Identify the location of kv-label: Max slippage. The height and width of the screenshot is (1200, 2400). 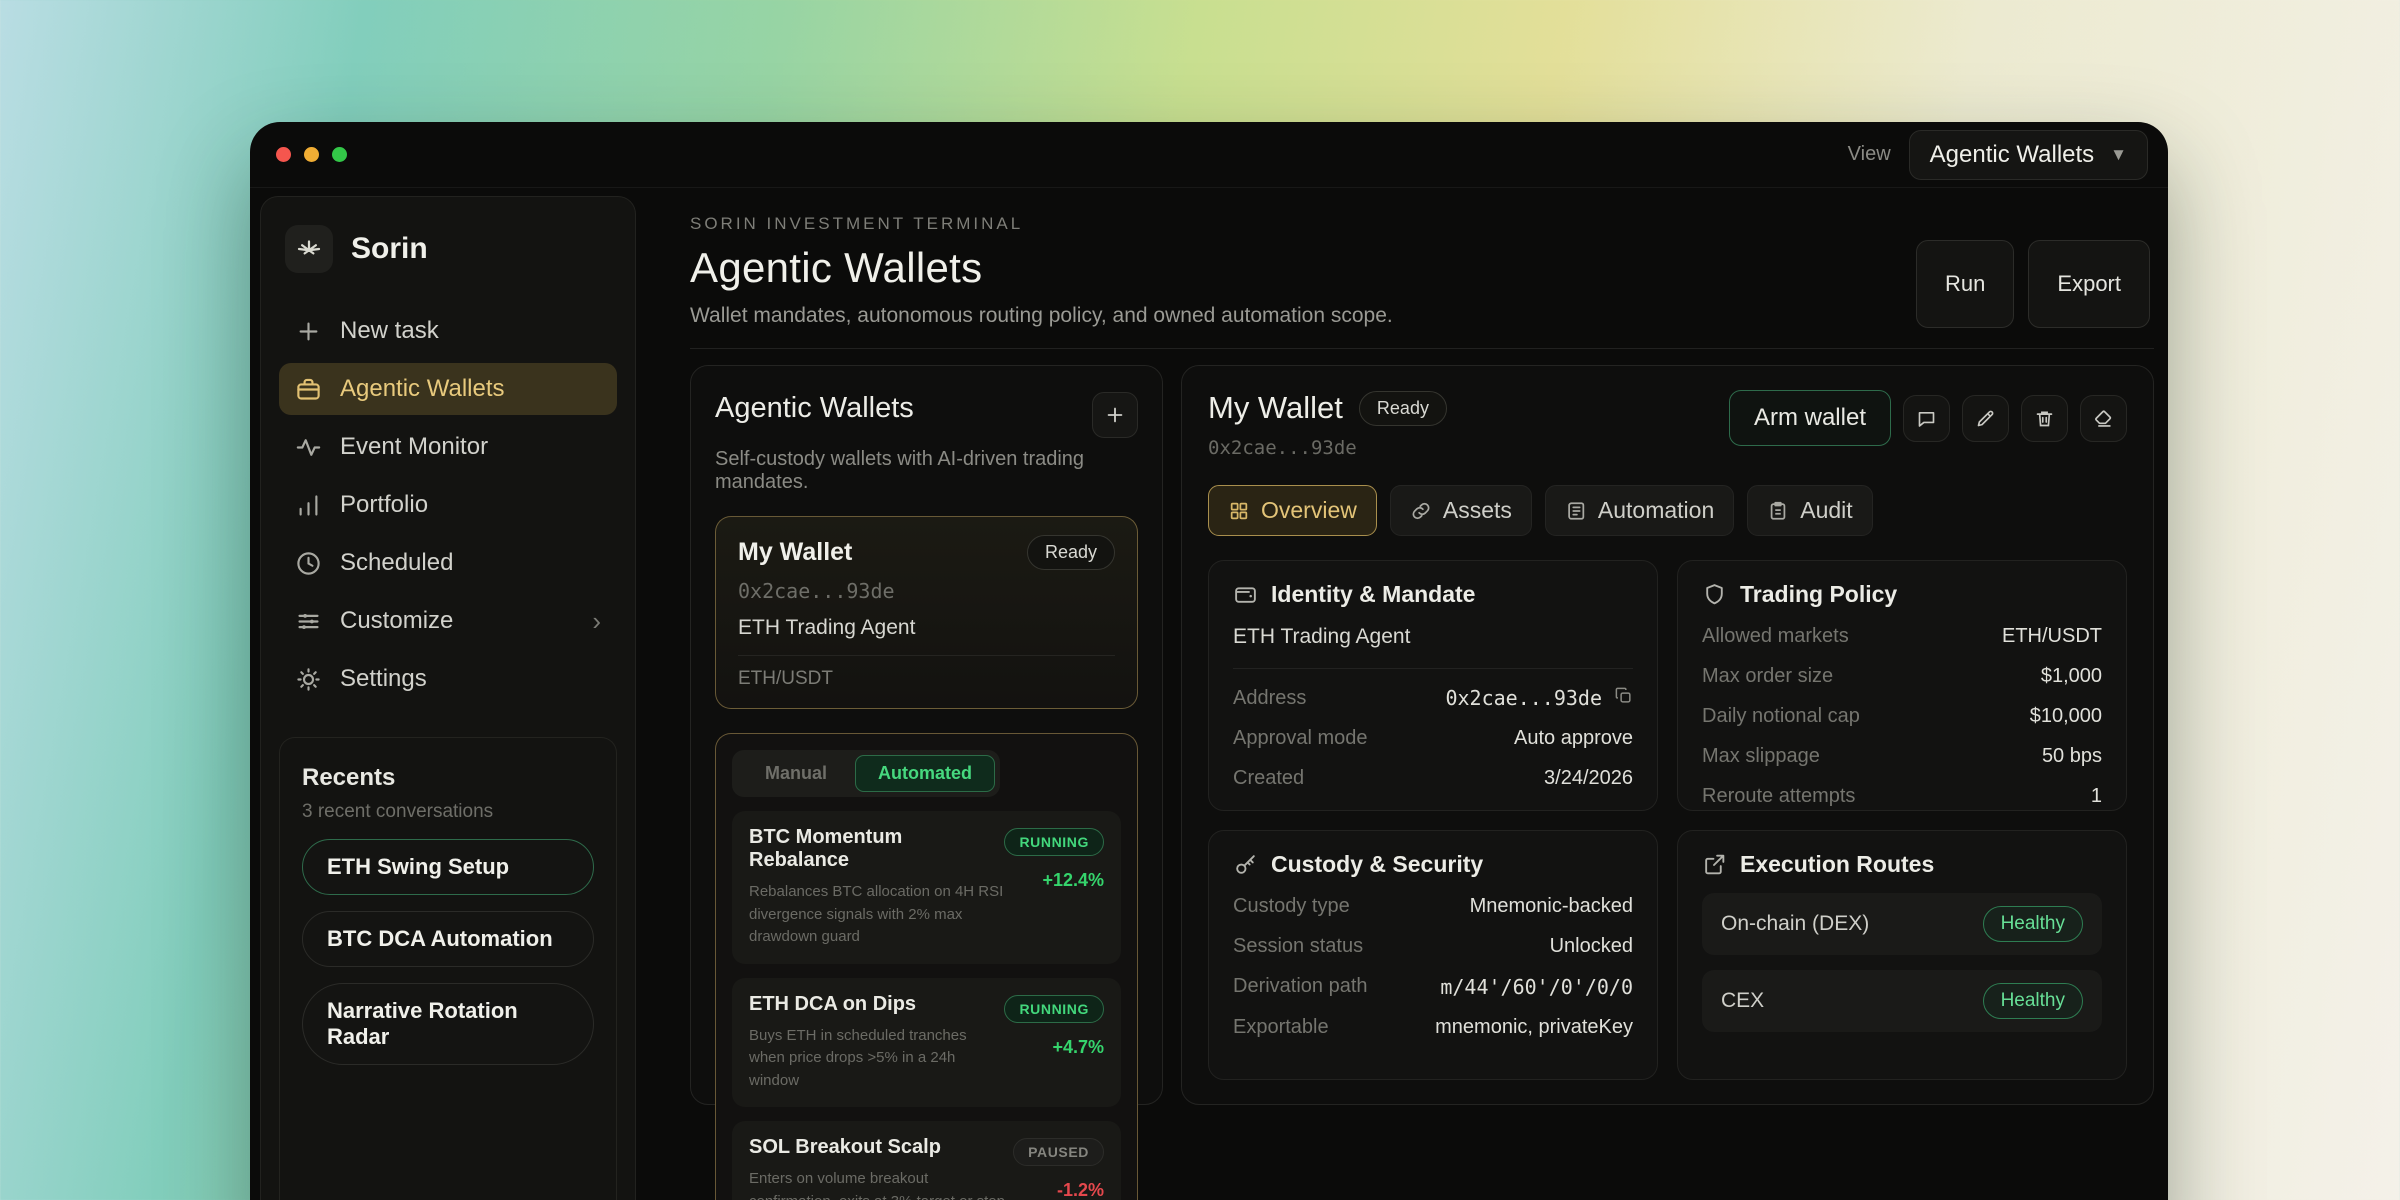
(1761, 756).